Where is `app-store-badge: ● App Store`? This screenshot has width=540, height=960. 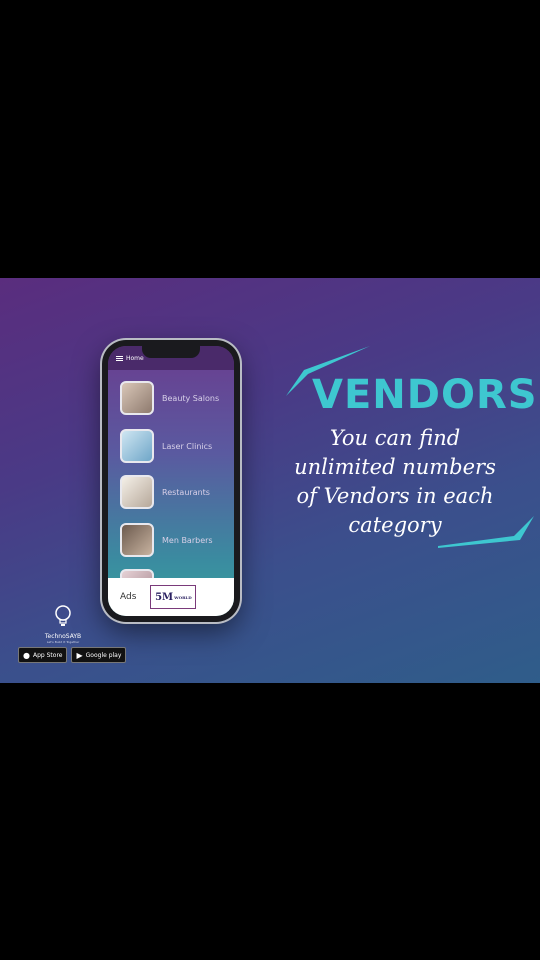 app-store-badge: ● App Store is located at coordinates (43, 655).